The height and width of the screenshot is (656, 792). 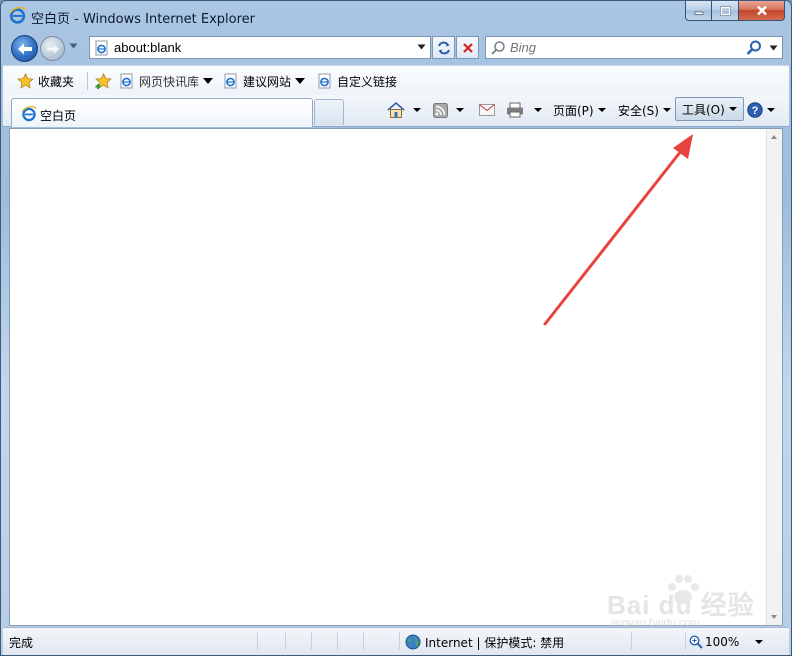 I want to click on baidu-watermark: Bai du 经验 jingyan.baidu.com, so click(x=682, y=601).